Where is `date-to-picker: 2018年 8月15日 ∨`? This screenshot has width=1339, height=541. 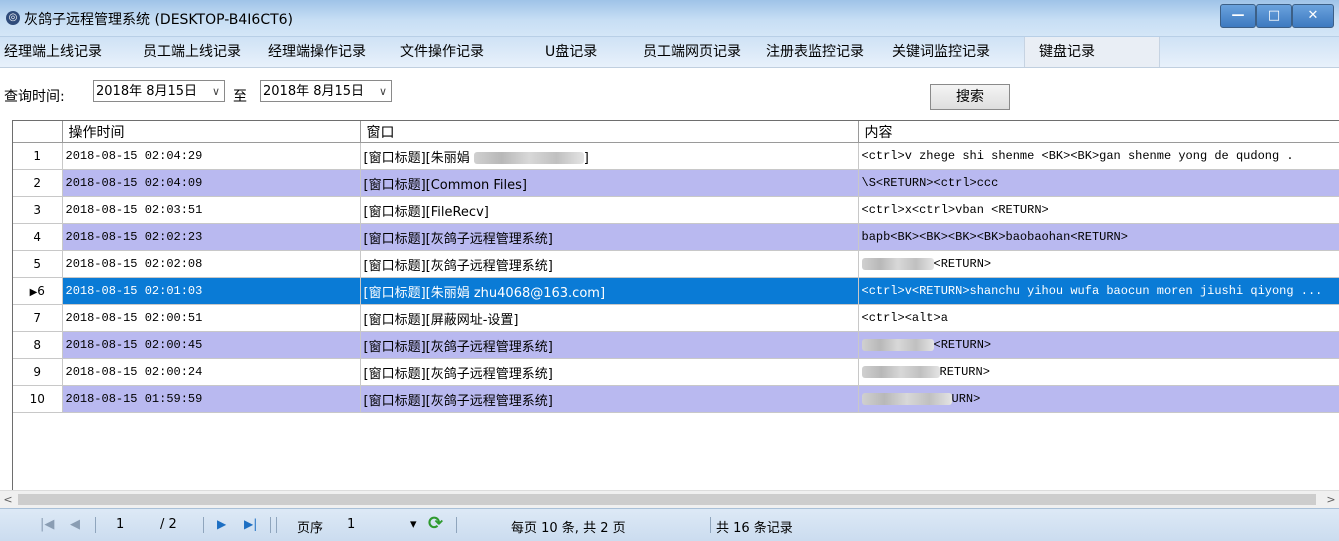 date-to-picker: 2018年 8月15日 ∨ is located at coordinates (326, 91).